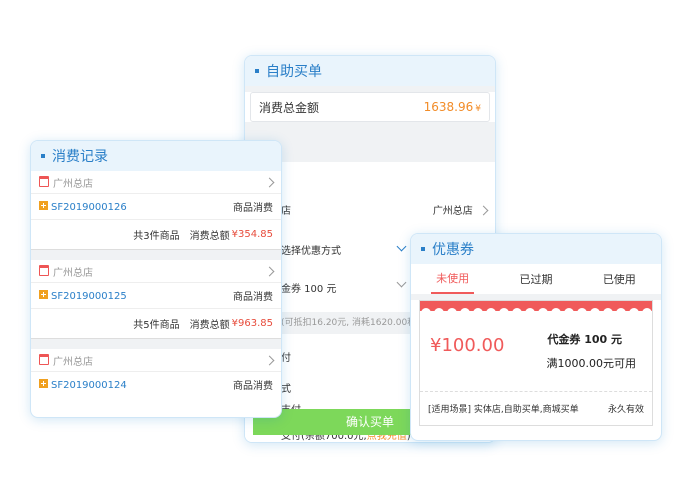 The image size is (677, 481). What do you see at coordinates (311, 251) in the screenshot?
I see `discount-method-label: 选择优惠方式` at bounding box center [311, 251].